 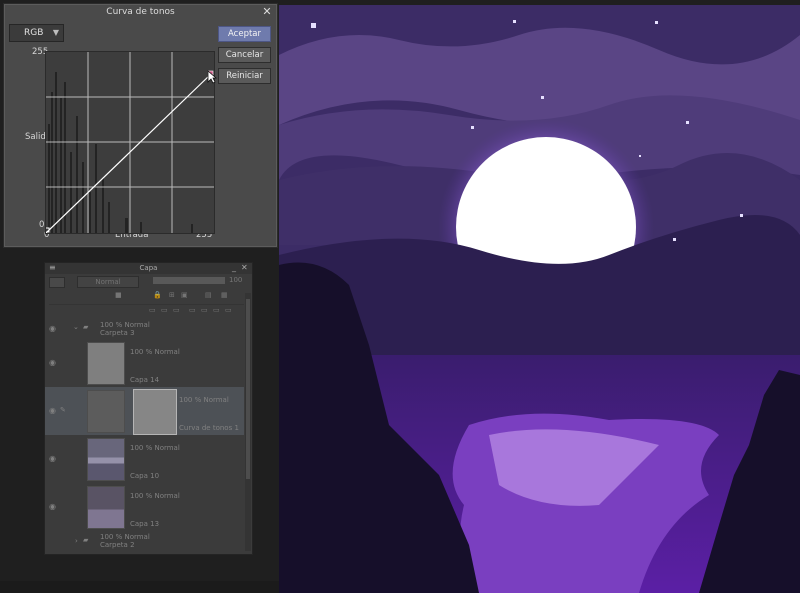 I want to click on new-layer-icon: ▭, so click(x=152, y=310).